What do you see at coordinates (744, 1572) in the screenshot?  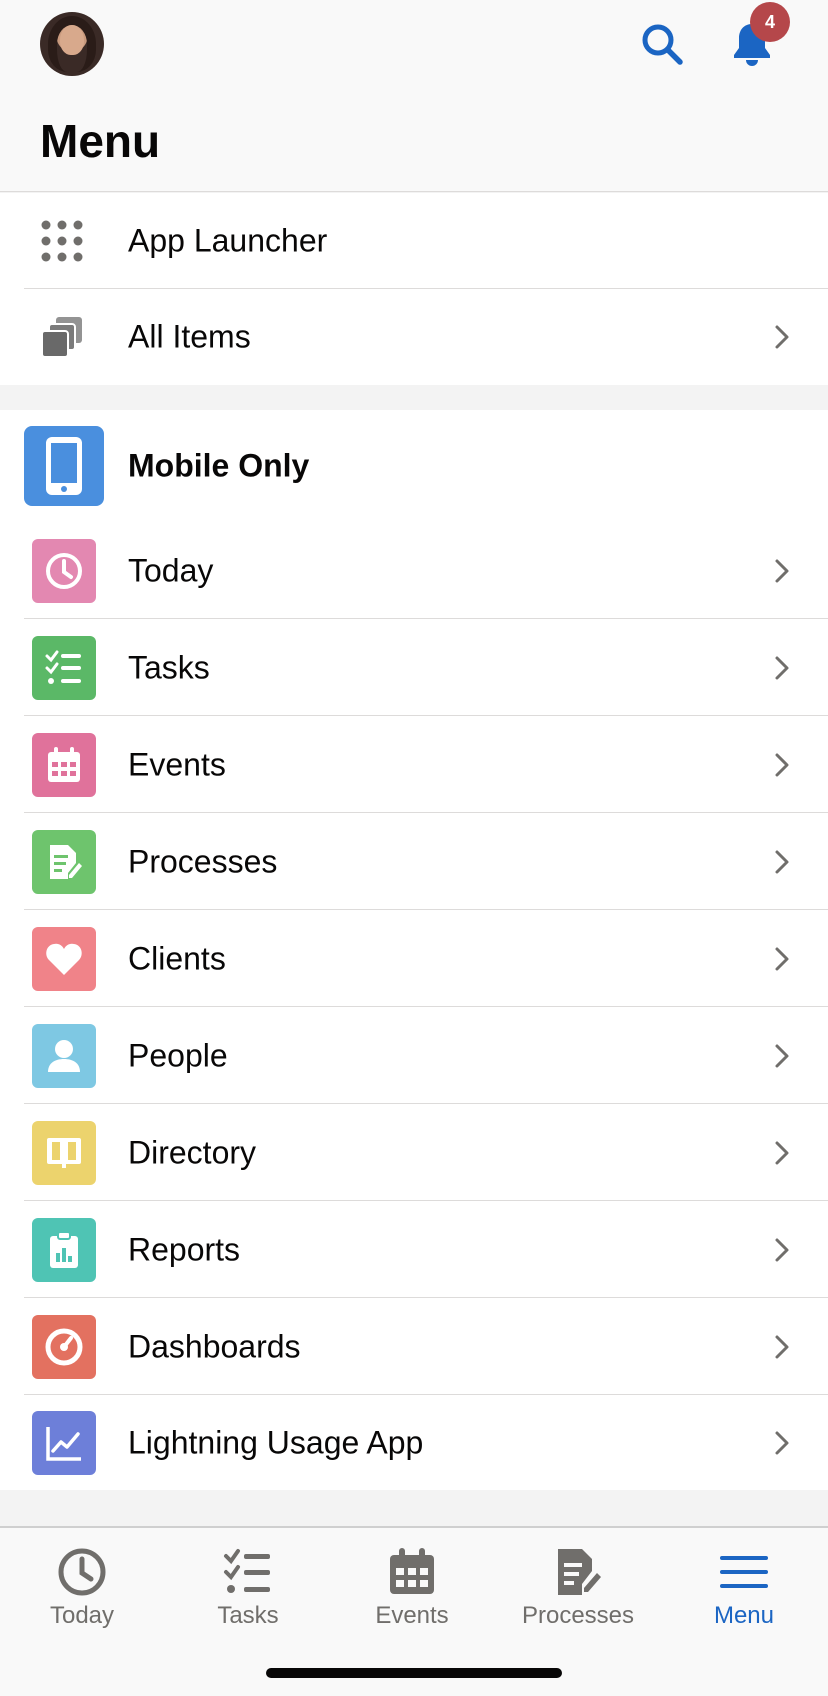 I see `hamburger-menu-icon` at bounding box center [744, 1572].